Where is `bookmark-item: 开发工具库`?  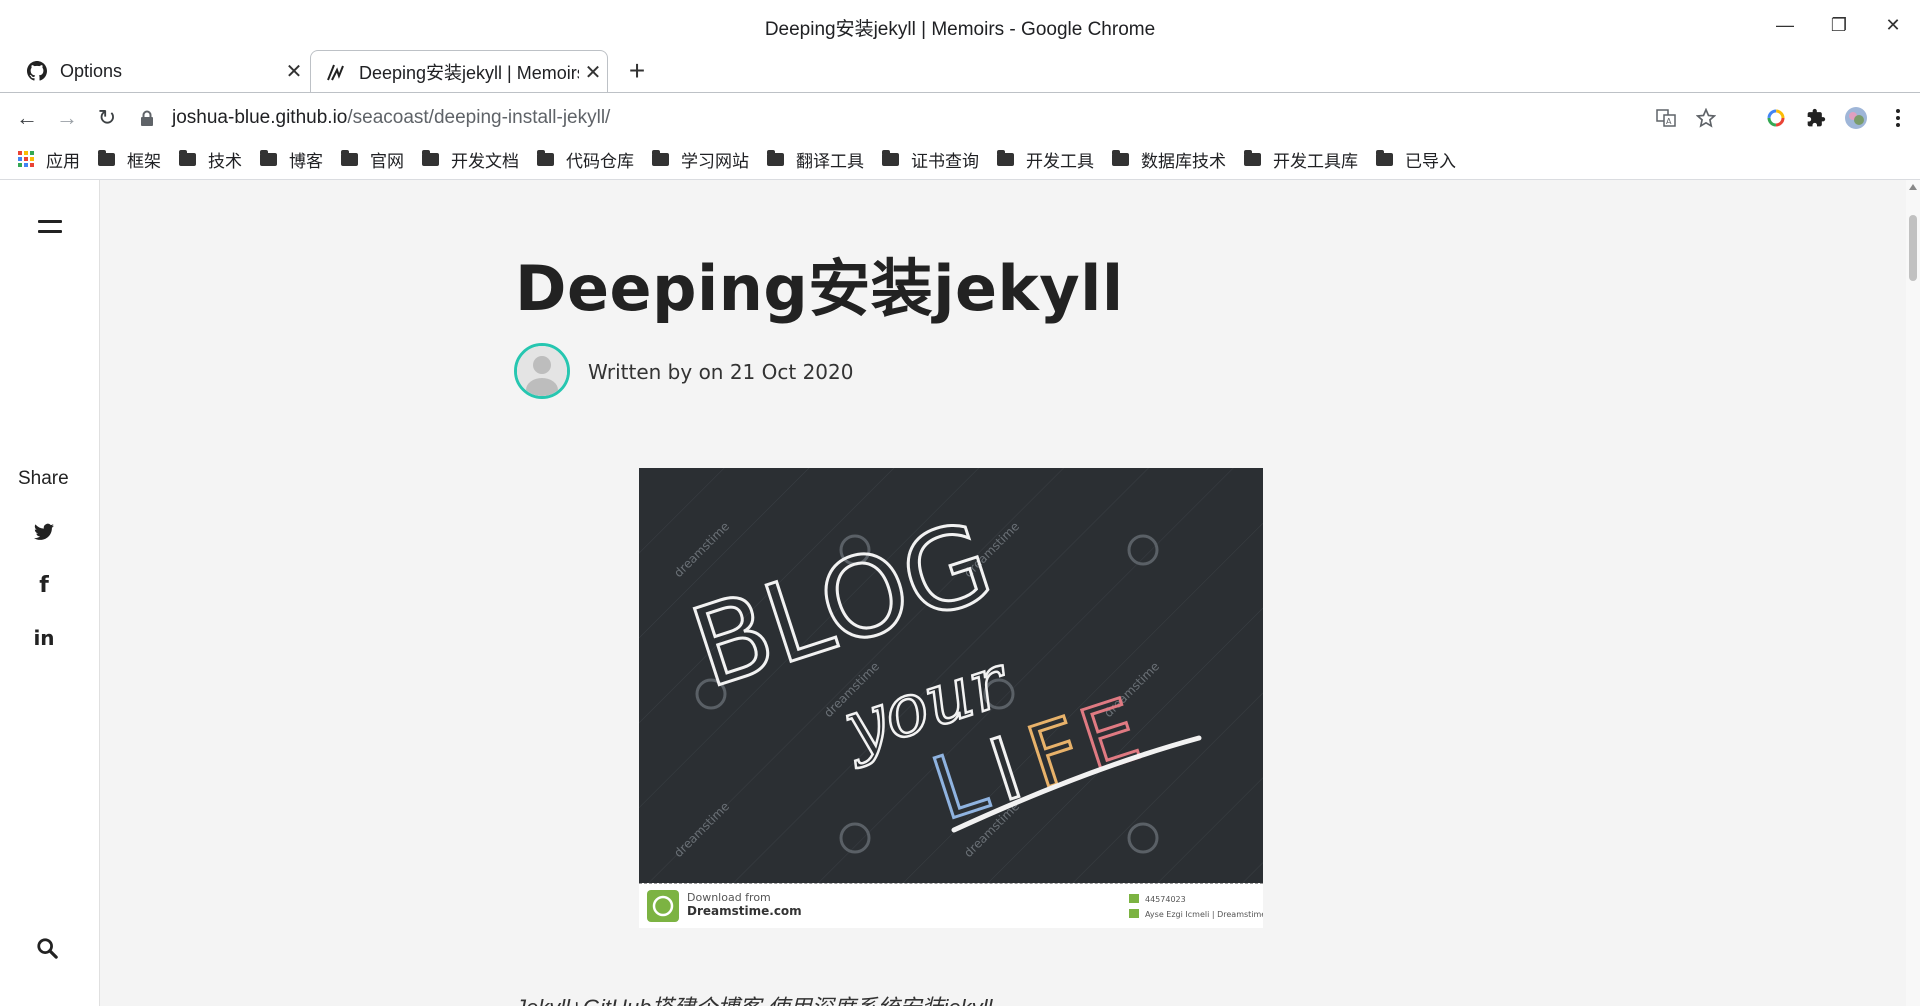
bookmark-item: 开发工具库 is located at coordinates (1301, 159).